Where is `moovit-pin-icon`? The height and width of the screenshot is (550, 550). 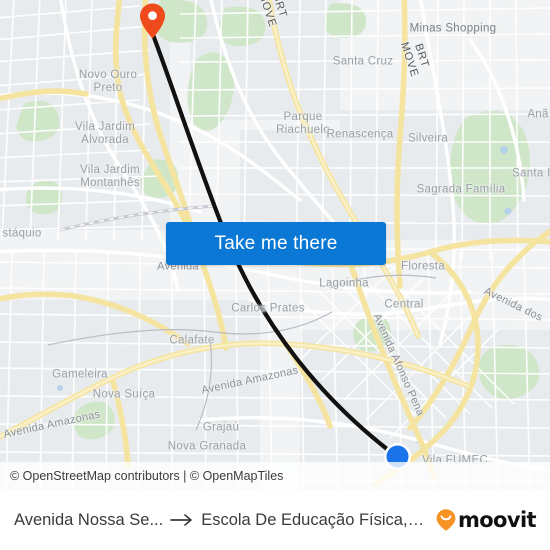 moovit-pin-icon is located at coordinates (446, 520).